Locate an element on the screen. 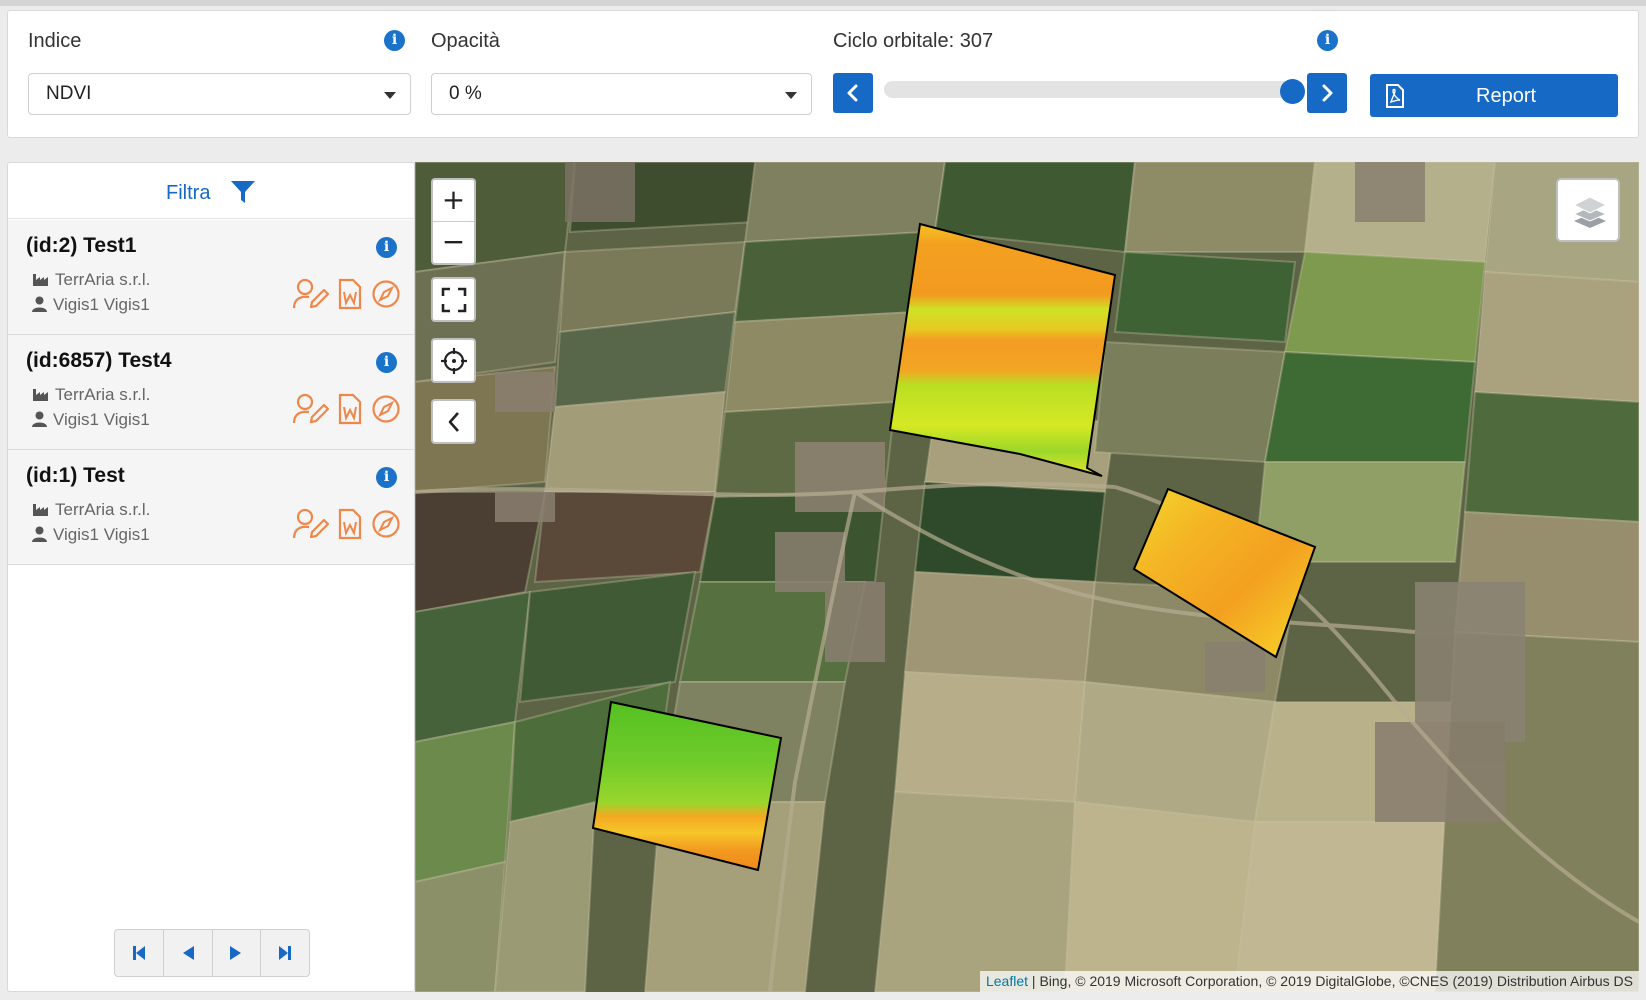 The image size is (1646, 1000). fullscreen-button is located at coordinates (453, 299).